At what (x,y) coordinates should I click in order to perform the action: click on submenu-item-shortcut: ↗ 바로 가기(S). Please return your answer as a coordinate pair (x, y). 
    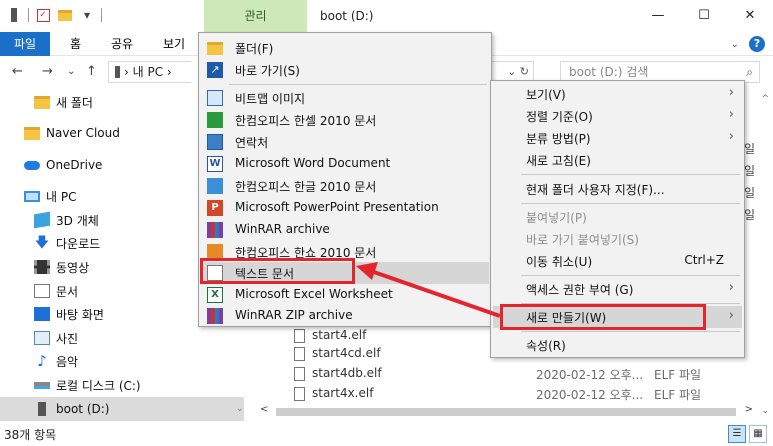
    Looking at the image, I should click on (345, 70).